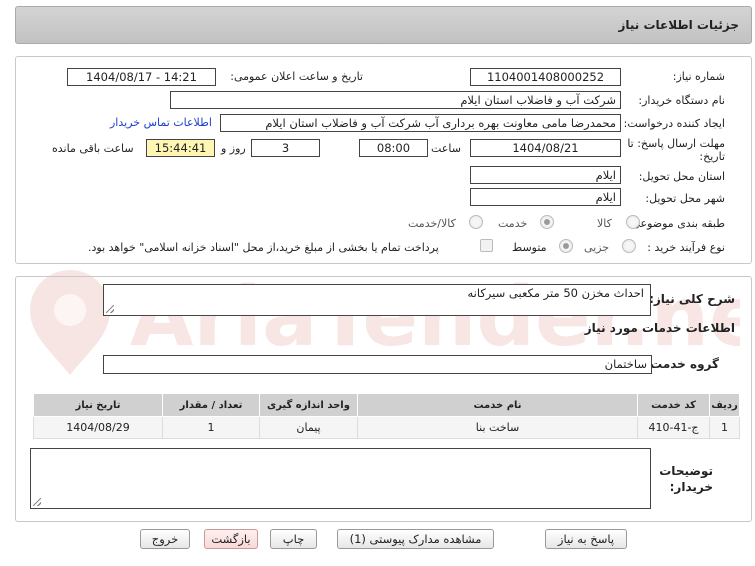 The height and width of the screenshot is (566, 755). What do you see at coordinates (293, 539) in the screenshot?
I see `print-button: چاپ` at bounding box center [293, 539].